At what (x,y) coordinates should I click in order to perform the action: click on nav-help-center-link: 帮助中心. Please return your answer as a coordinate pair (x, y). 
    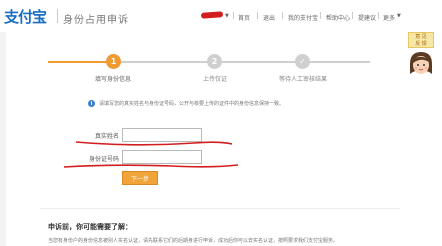
    Looking at the image, I should click on (338, 17).